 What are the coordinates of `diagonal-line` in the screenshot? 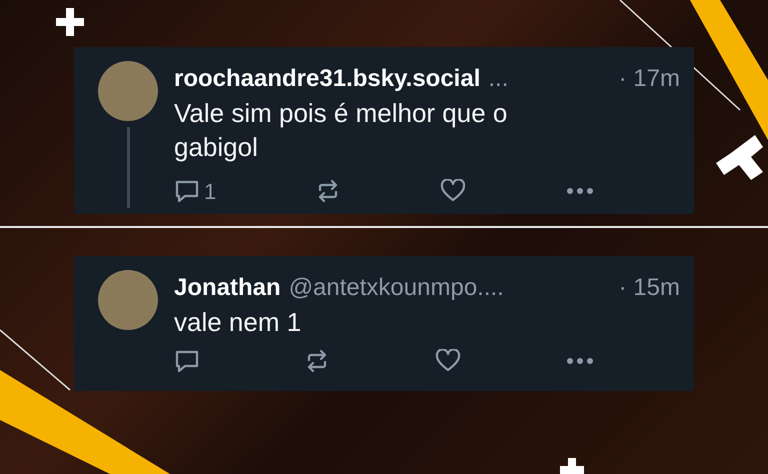 It's located at (35, 360).